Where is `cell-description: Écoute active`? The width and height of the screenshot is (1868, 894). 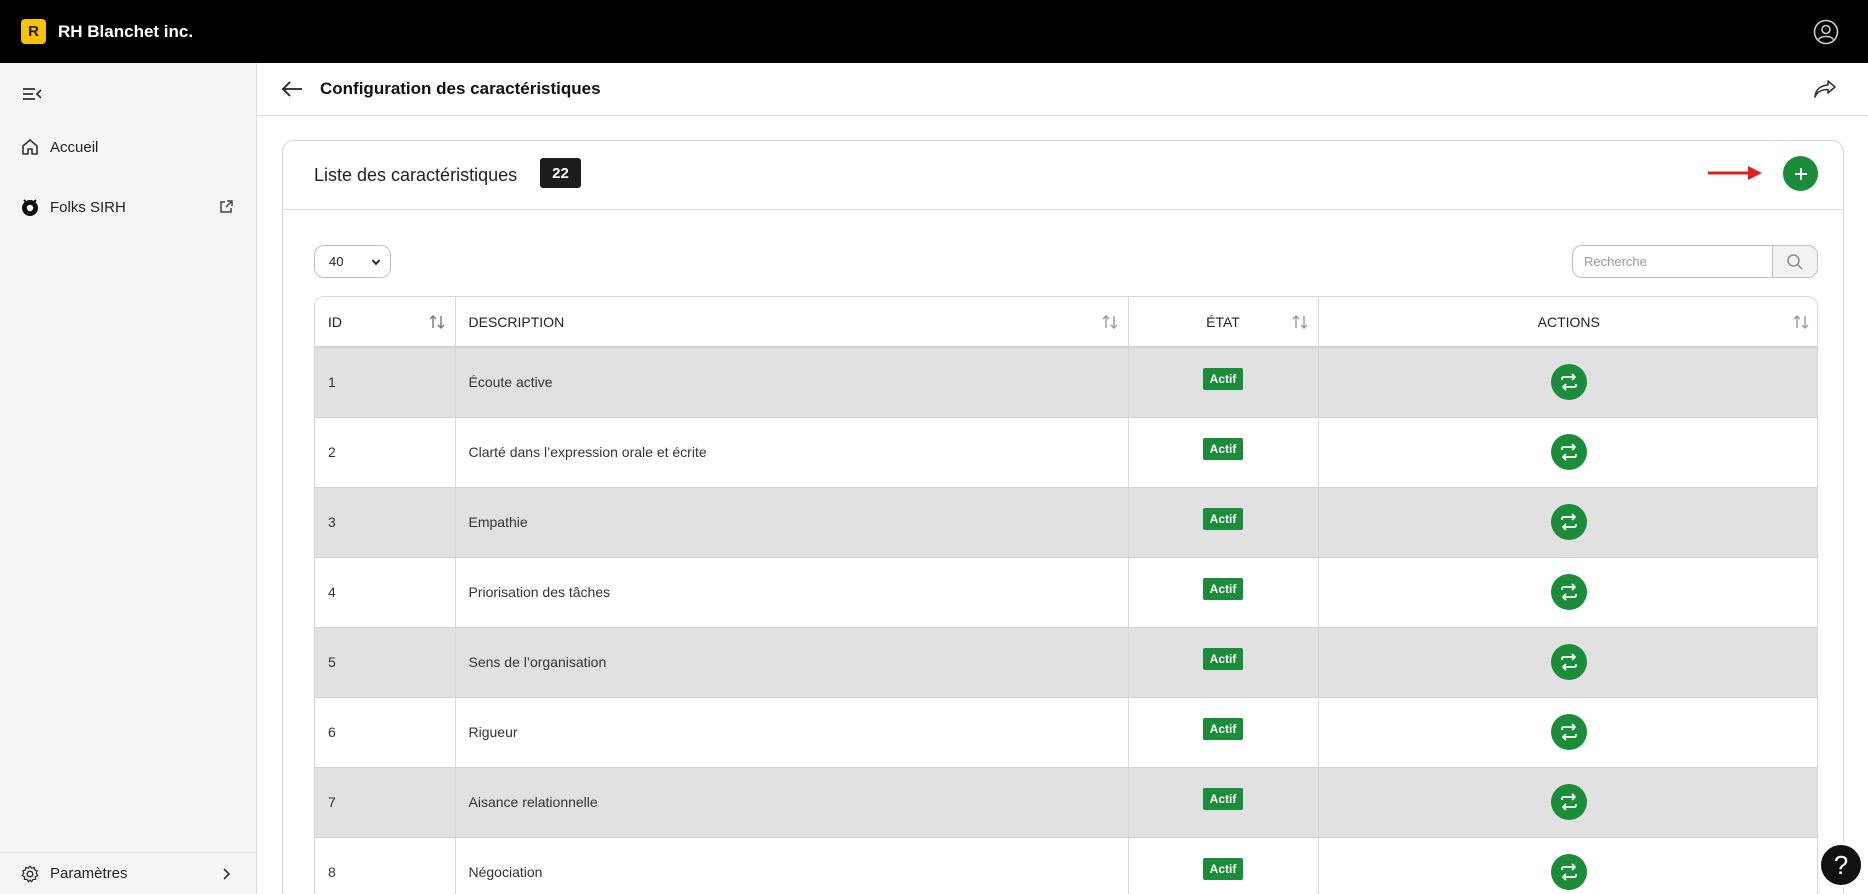 cell-description: Écoute active is located at coordinates (792, 382).